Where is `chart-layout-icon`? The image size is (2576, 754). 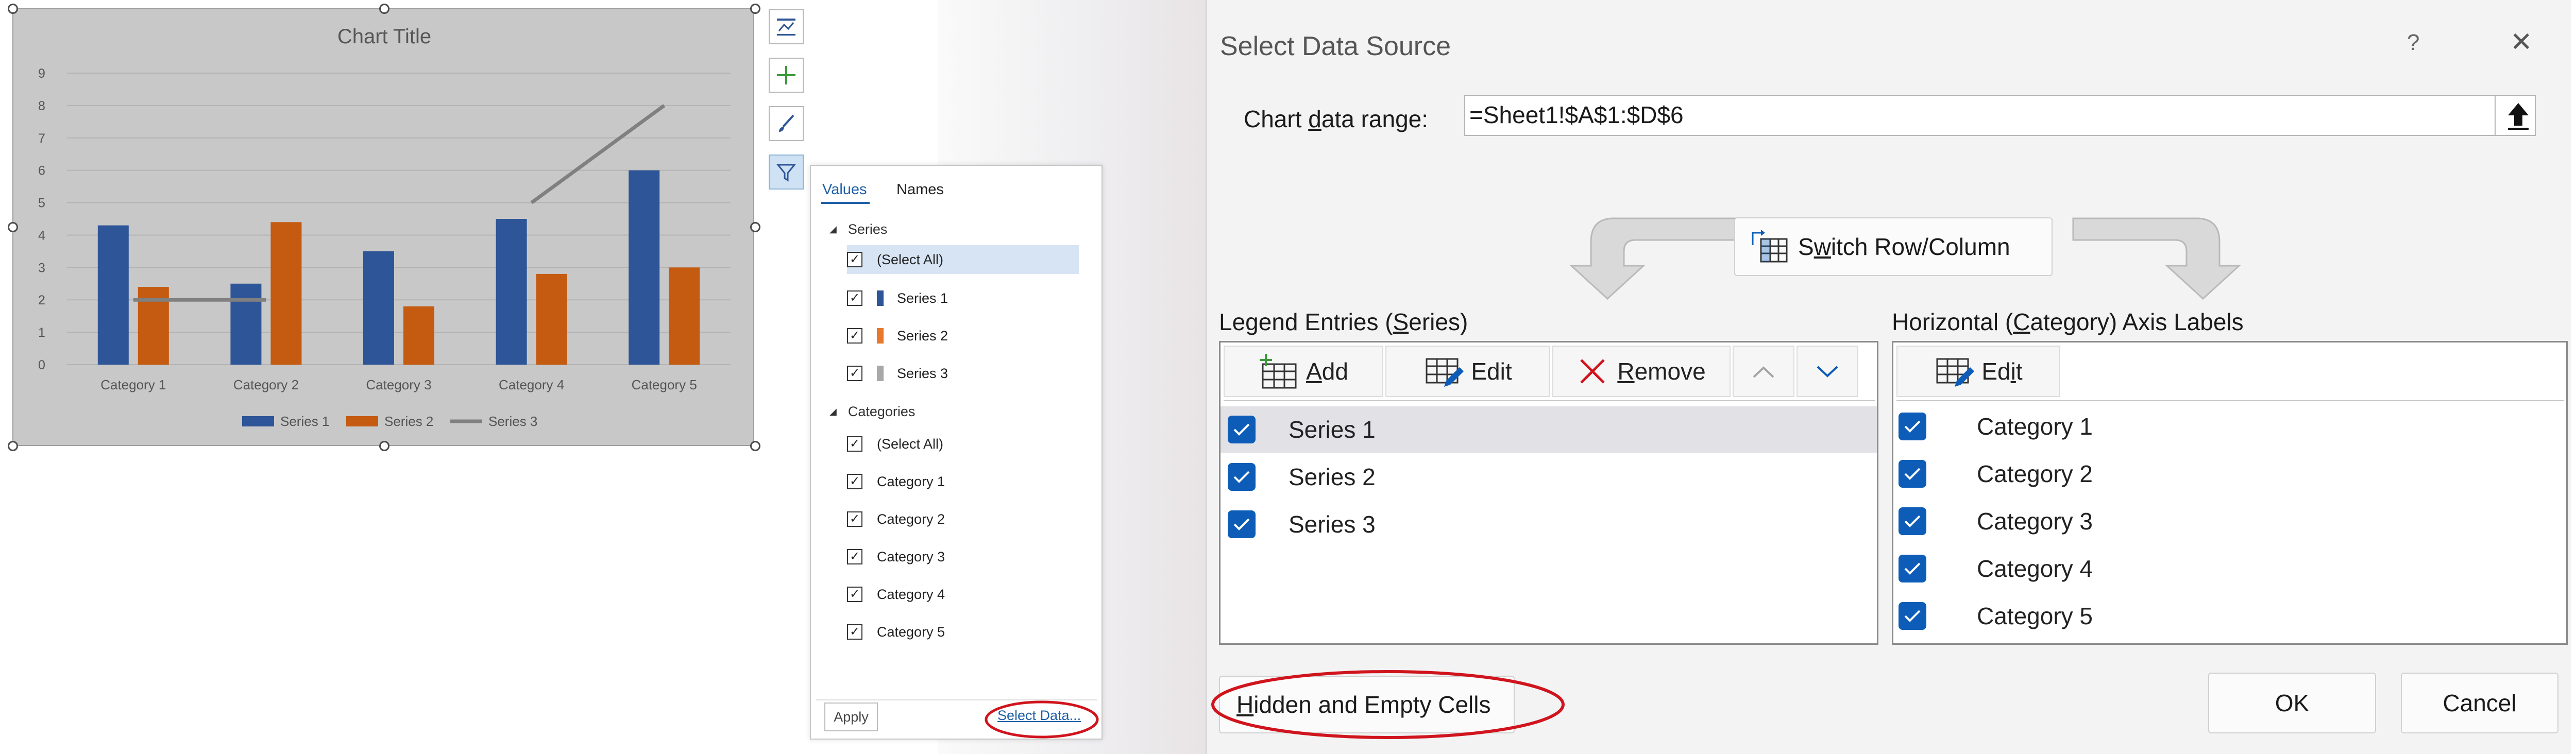 chart-layout-icon is located at coordinates (786, 27).